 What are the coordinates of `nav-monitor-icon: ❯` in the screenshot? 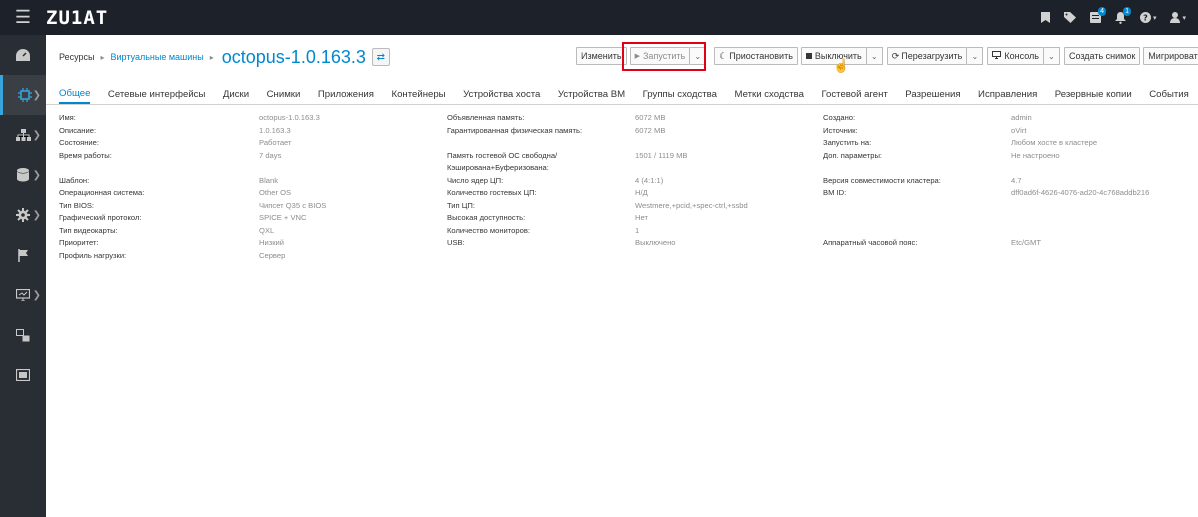 It's located at (23, 295).